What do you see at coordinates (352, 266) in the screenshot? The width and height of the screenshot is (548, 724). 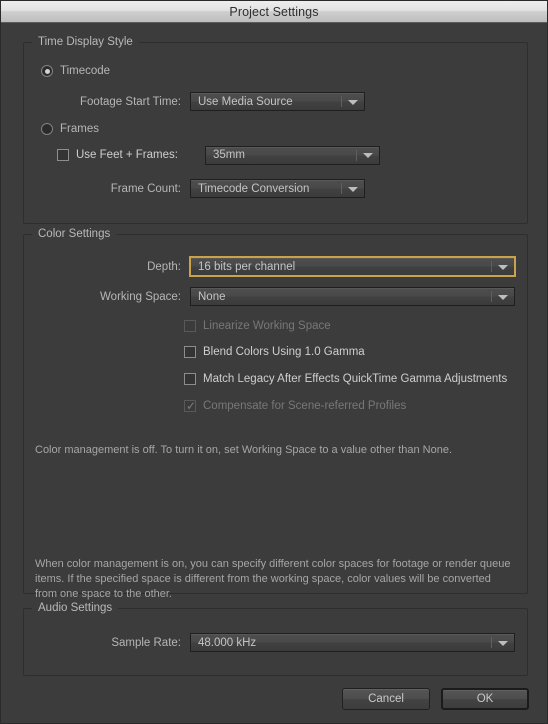 I see `depth-dropdown: 16 bits per channel` at bounding box center [352, 266].